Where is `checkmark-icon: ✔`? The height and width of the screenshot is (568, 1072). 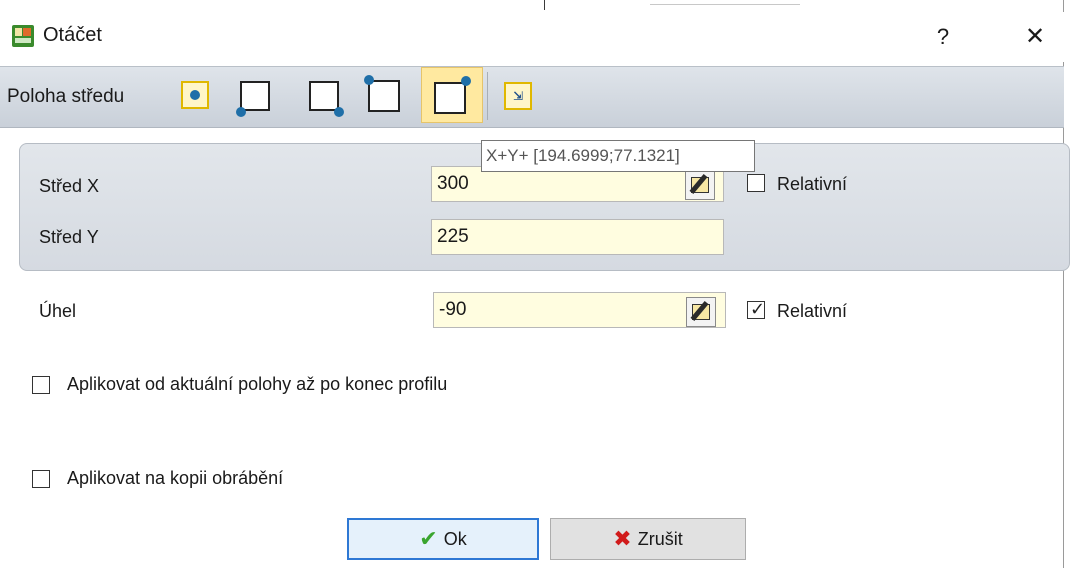
checkmark-icon: ✔ is located at coordinates (428, 538).